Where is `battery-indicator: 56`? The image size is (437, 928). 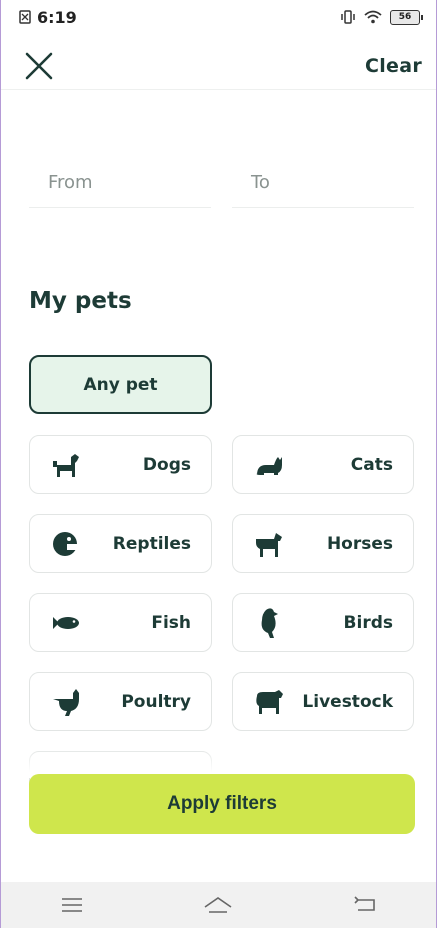
battery-indicator: 56 is located at coordinates (406, 17).